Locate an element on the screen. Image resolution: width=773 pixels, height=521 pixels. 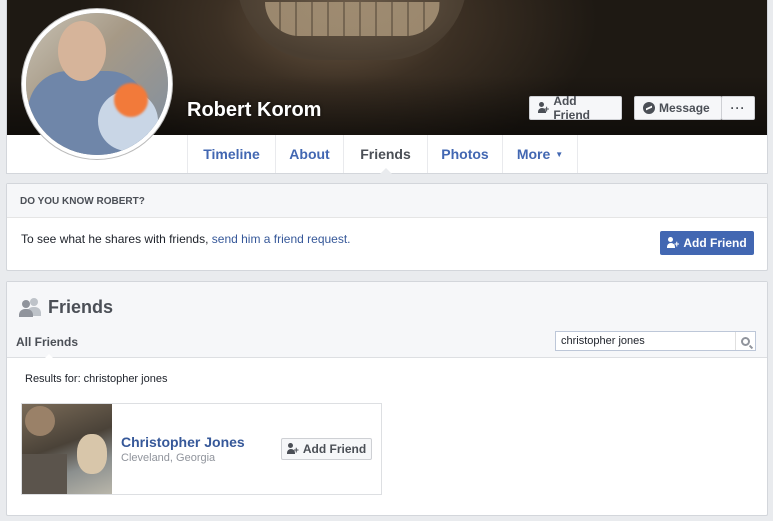
friend-photo is located at coordinates (67, 449).